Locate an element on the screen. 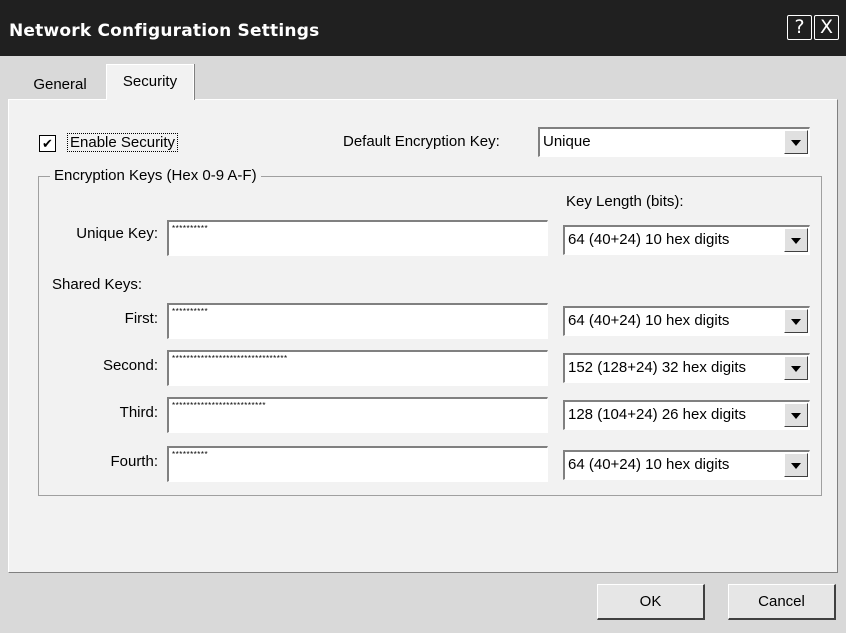 This screenshot has width=846, height=633. unique-key-length-select: 64 (40+24) 10 hex digits is located at coordinates (686, 240).